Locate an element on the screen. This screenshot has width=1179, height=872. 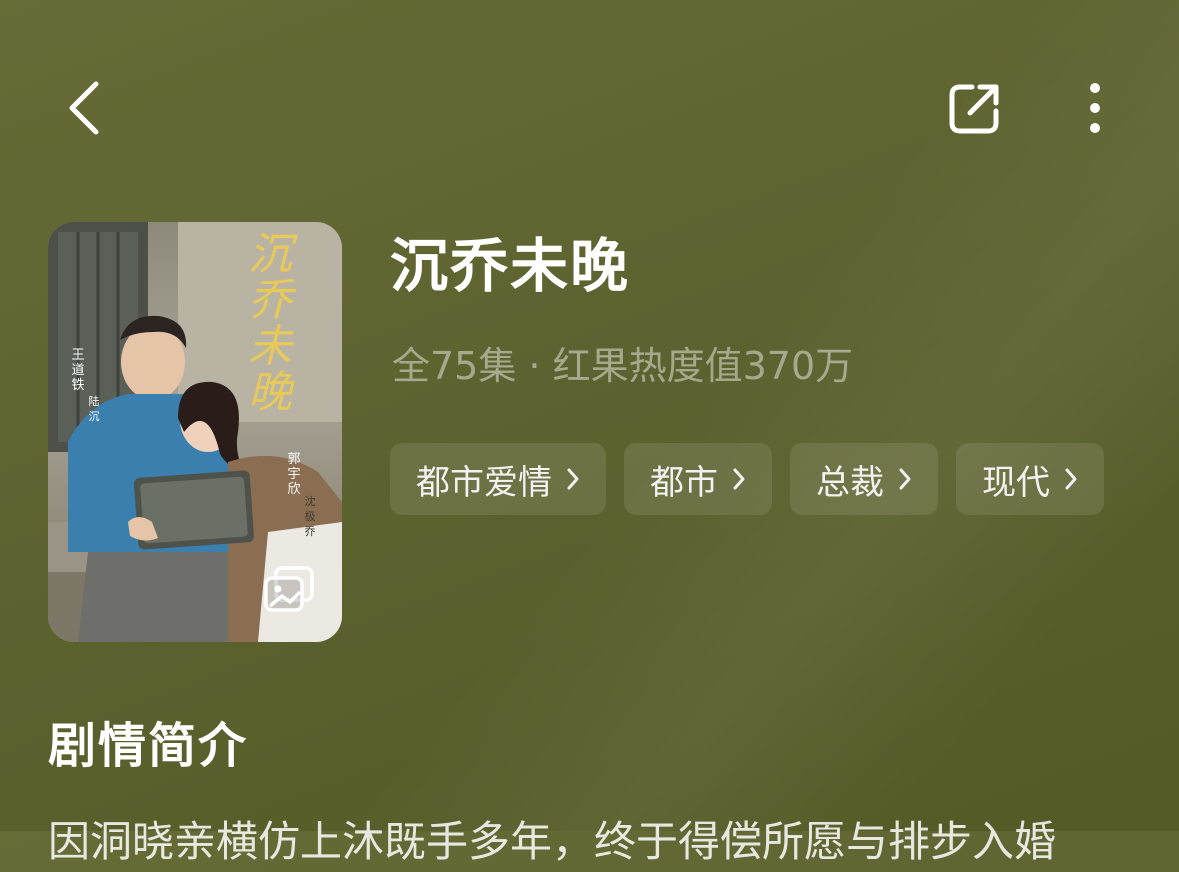
poster-actor-1: 王道铁 is located at coordinates (78, 370).